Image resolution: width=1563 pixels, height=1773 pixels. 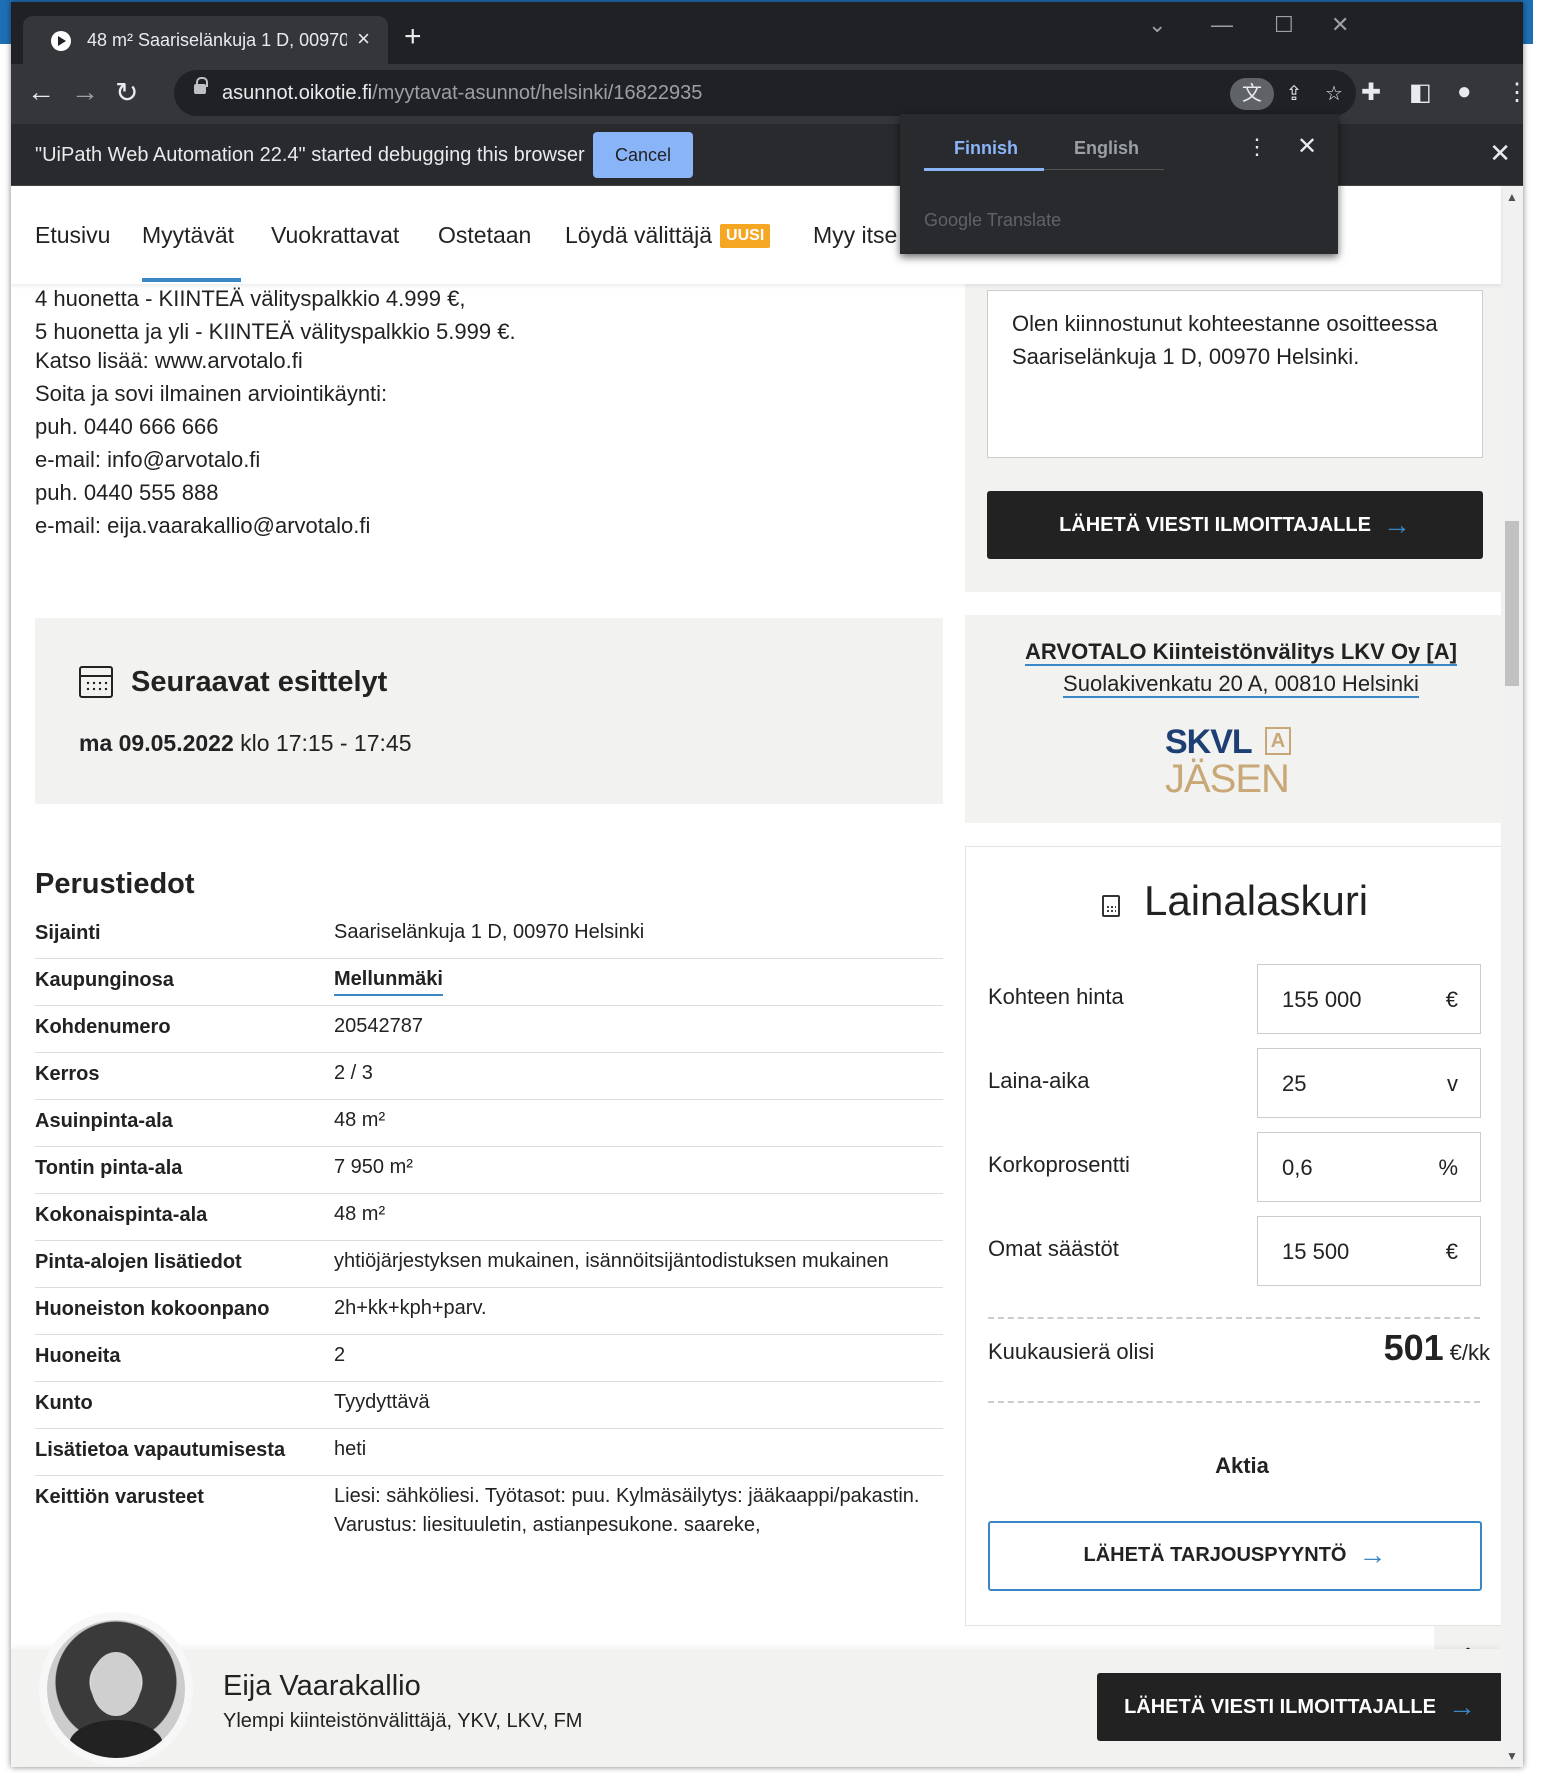 What do you see at coordinates (537, 93) in the screenshot?
I see `url-path: /myytavat-asunnot/helsinki/16822935` at bounding box center [537, 93].